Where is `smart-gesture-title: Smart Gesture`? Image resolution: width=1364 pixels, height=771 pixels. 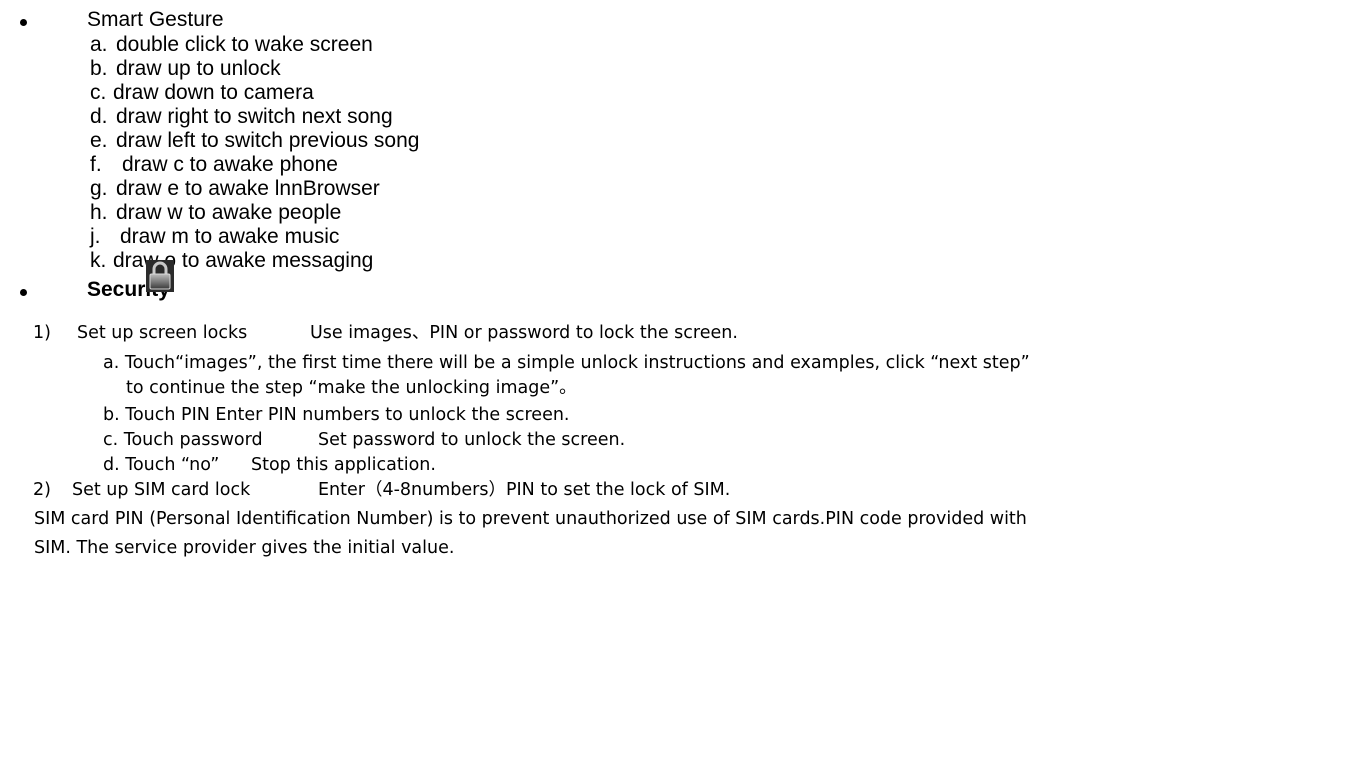
smart-gesture-title: Smart Gesture is located at coordinates (155, 19).